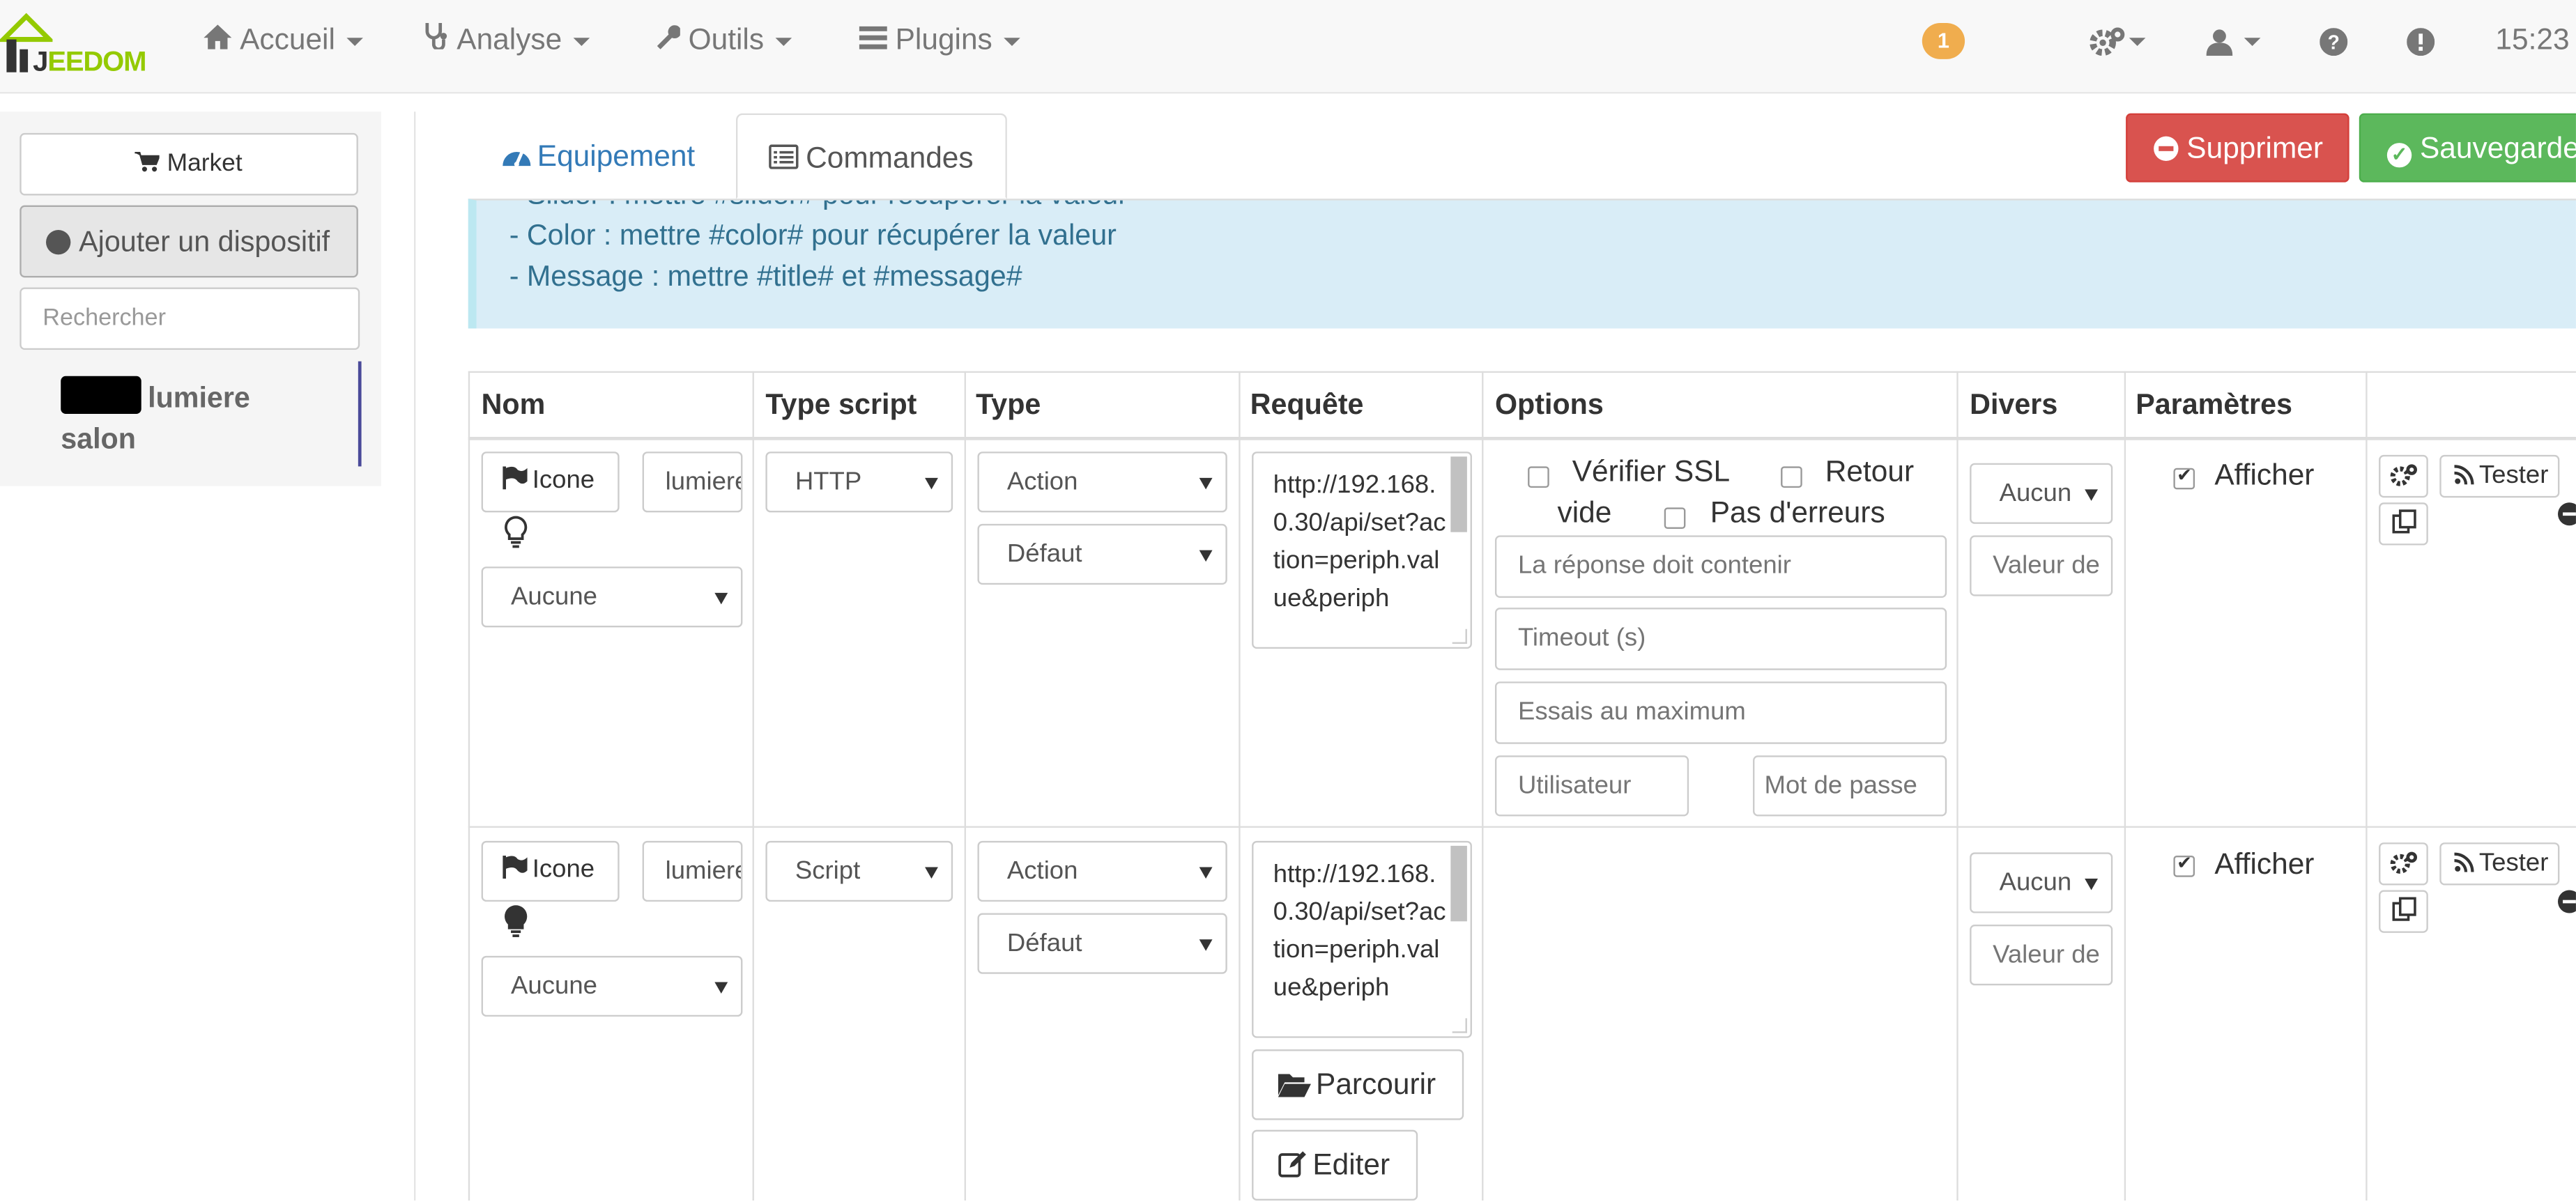 The image size is (2576, 1204). Describe the element at coordinates (1592, 786) in the screenshot. I see `username-input` at that location.